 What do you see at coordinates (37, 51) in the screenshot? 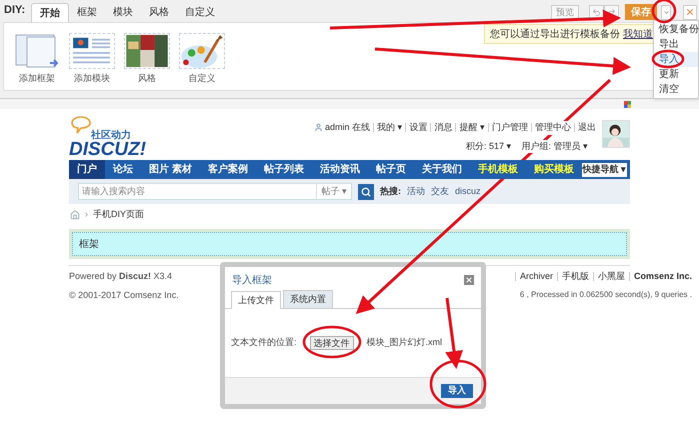
I see `frame-icon` at bounding box center [37, 51].